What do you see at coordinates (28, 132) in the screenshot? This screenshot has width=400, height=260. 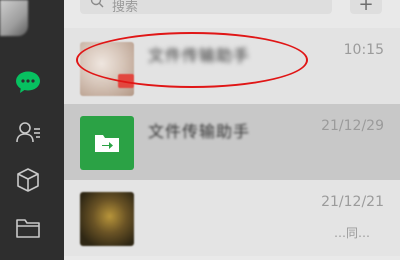 I see `contacts-icon` at bounding box center [28, 132].